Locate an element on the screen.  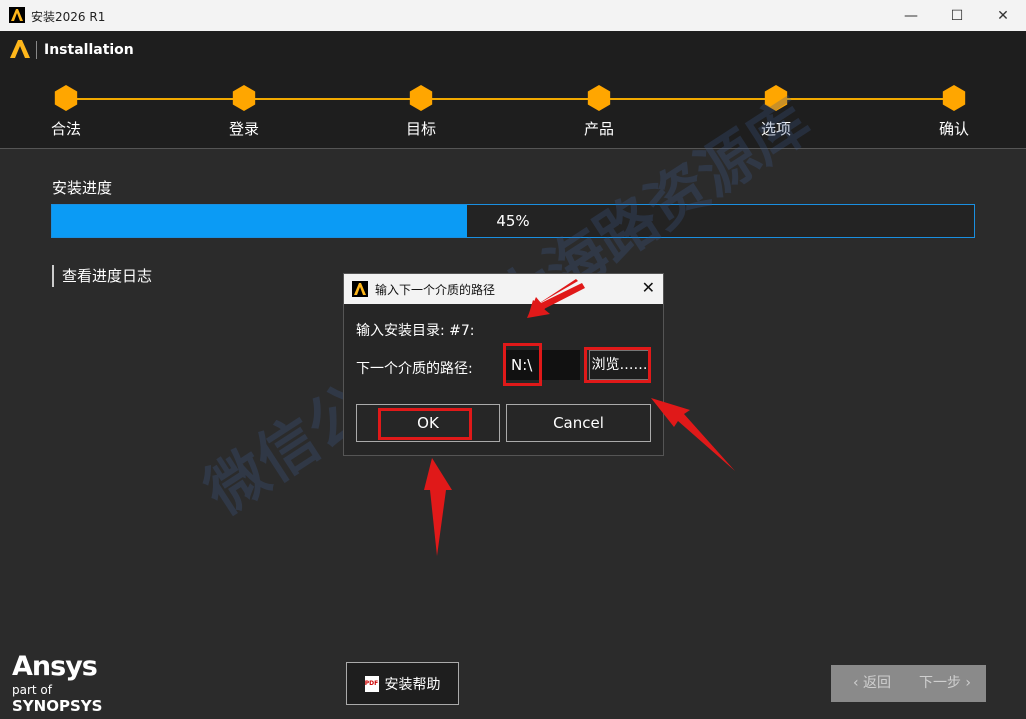
next-button: 下一步 › is located at coordinates (945, 683).